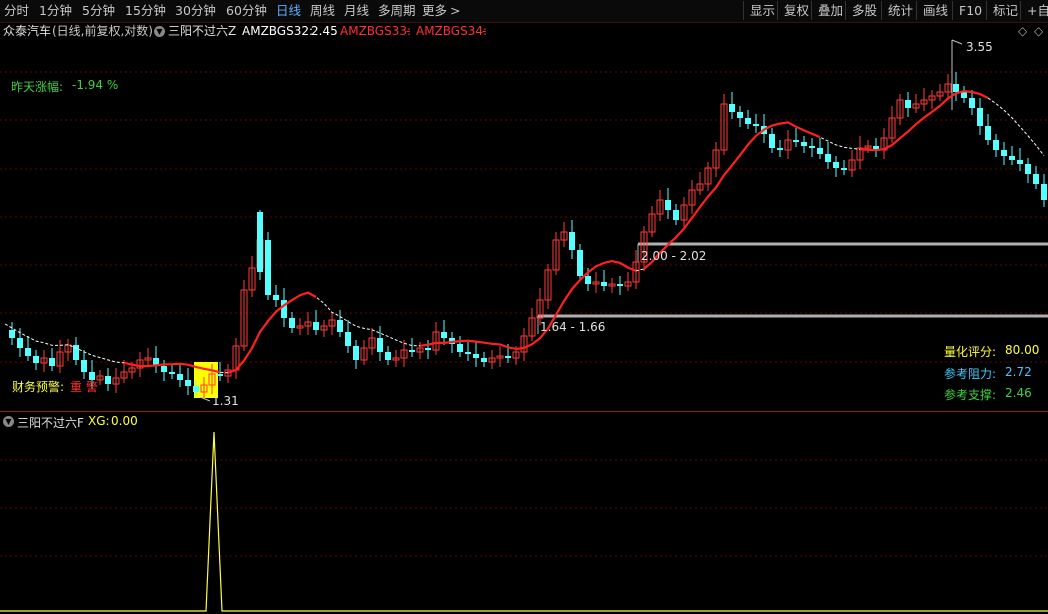 The height and width of the screenshot is (614, 1048). What do you see at coordinates (970, 352) in the screenshot?
I see `score-label: 量化评分:` at bounding box center [970, 352].